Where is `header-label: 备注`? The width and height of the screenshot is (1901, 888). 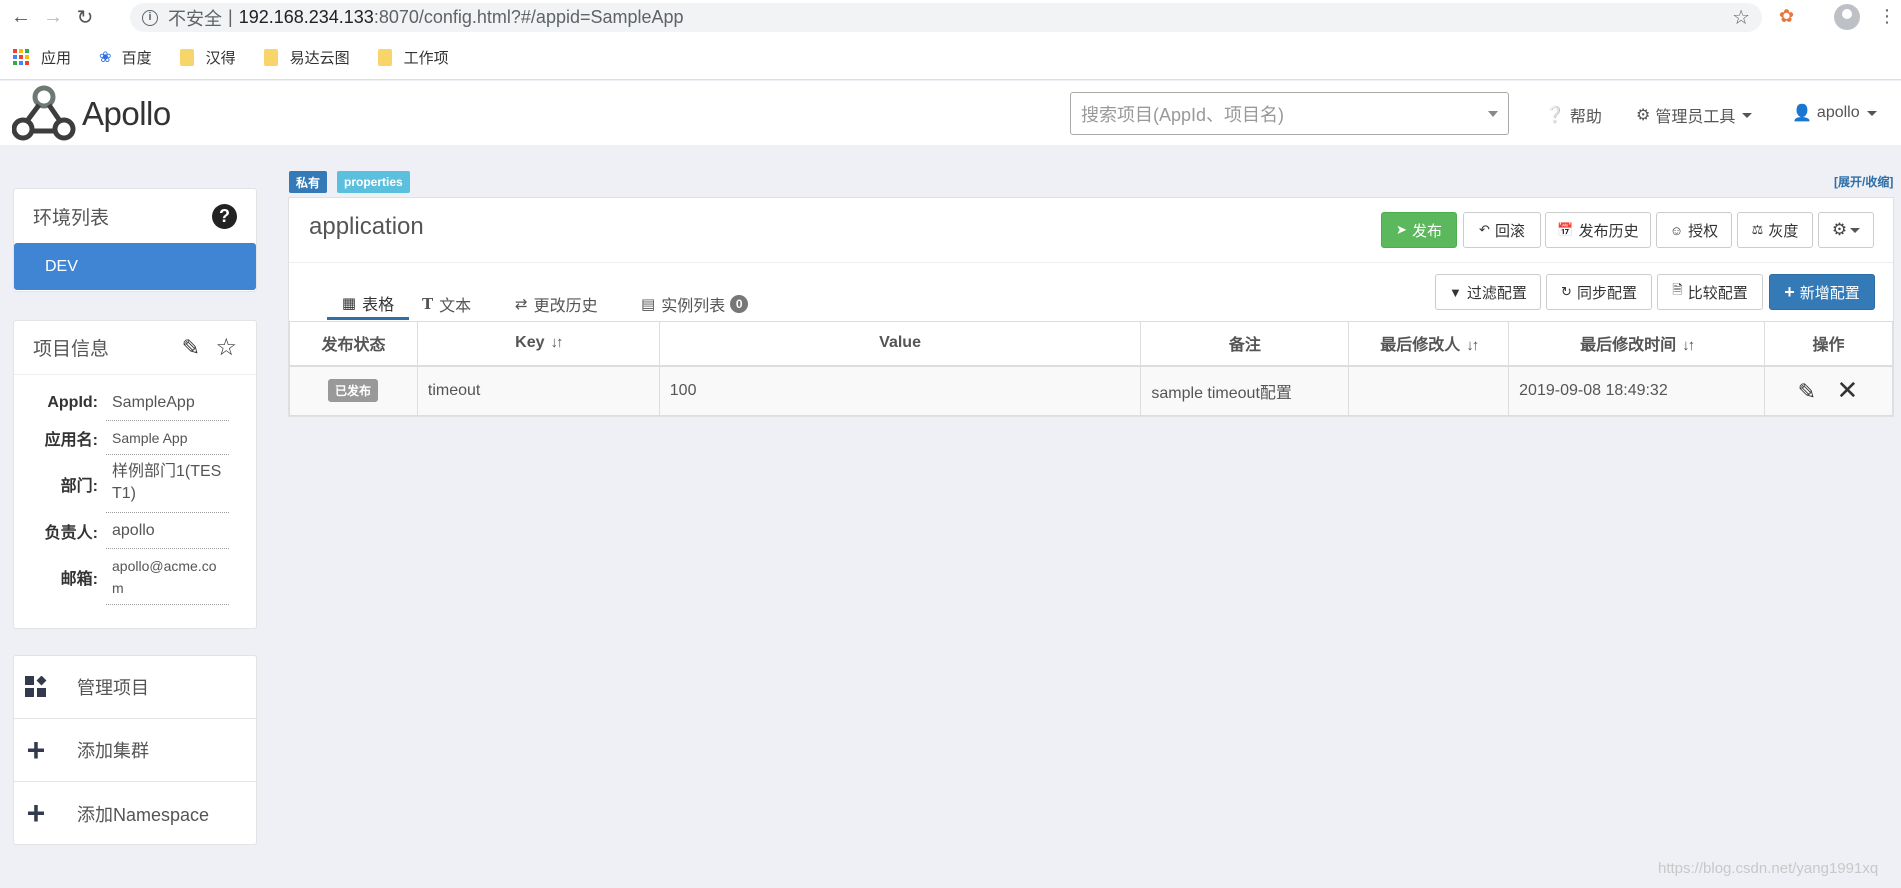 header-label: 备注 is located at coordinates (1244, 346).